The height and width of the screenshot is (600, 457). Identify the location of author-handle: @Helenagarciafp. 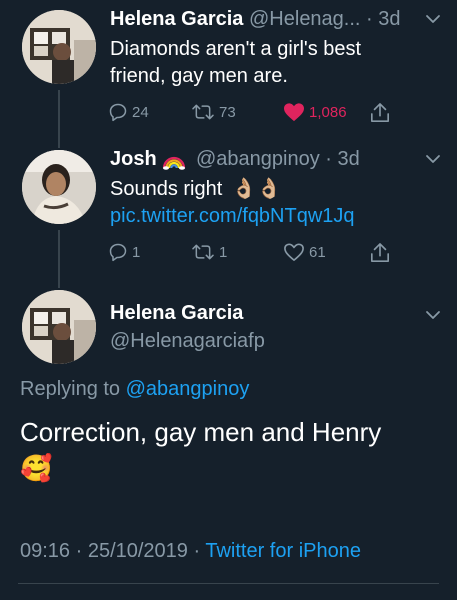
(187, 341).